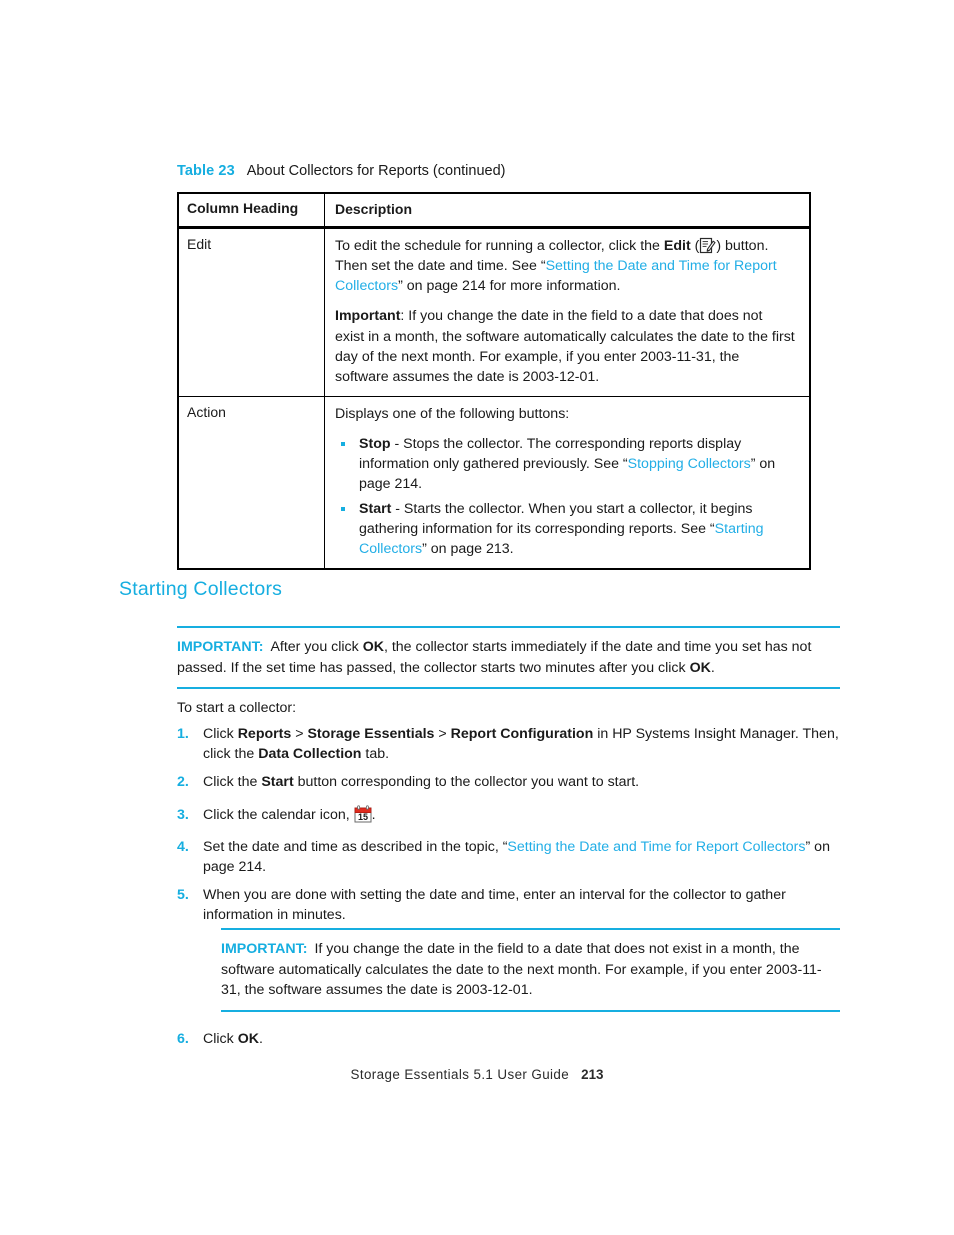 This screenshot has height=1235, width=954. I want to click on step-1-text-c: >, so click(442, 734).